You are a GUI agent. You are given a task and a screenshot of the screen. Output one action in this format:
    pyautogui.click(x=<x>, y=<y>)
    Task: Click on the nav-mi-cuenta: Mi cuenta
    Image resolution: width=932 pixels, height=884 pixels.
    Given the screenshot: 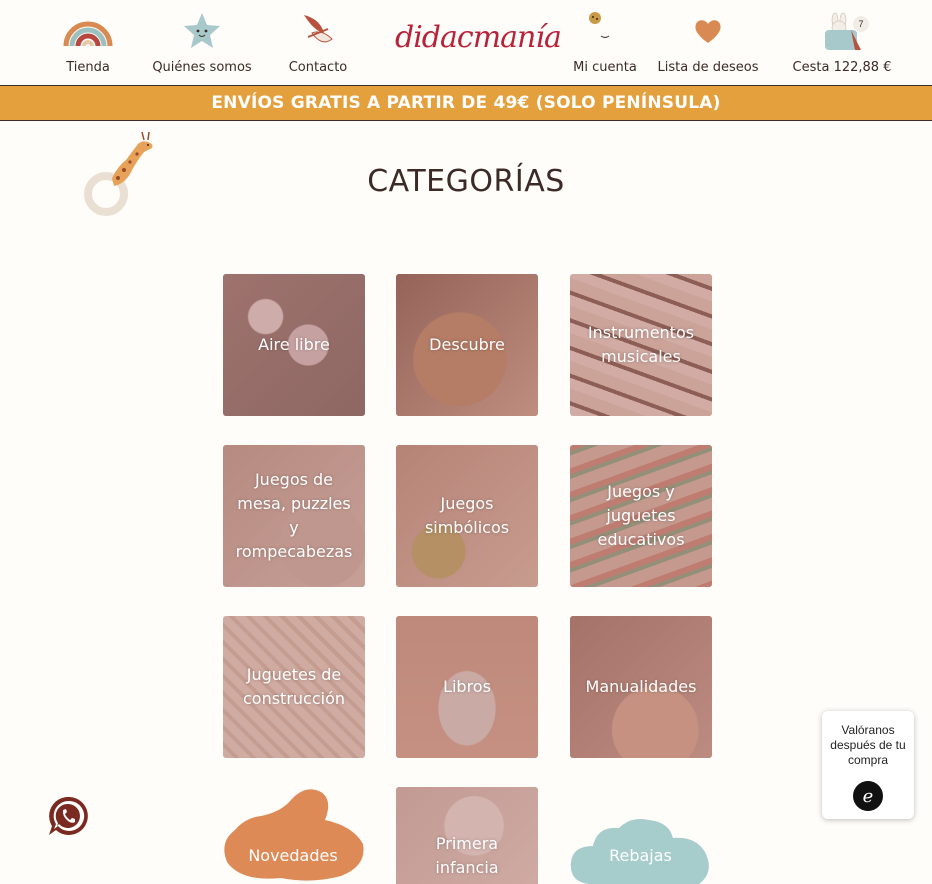 What is the action you would take?
    pyautogui.click(x=605, y=41)
    